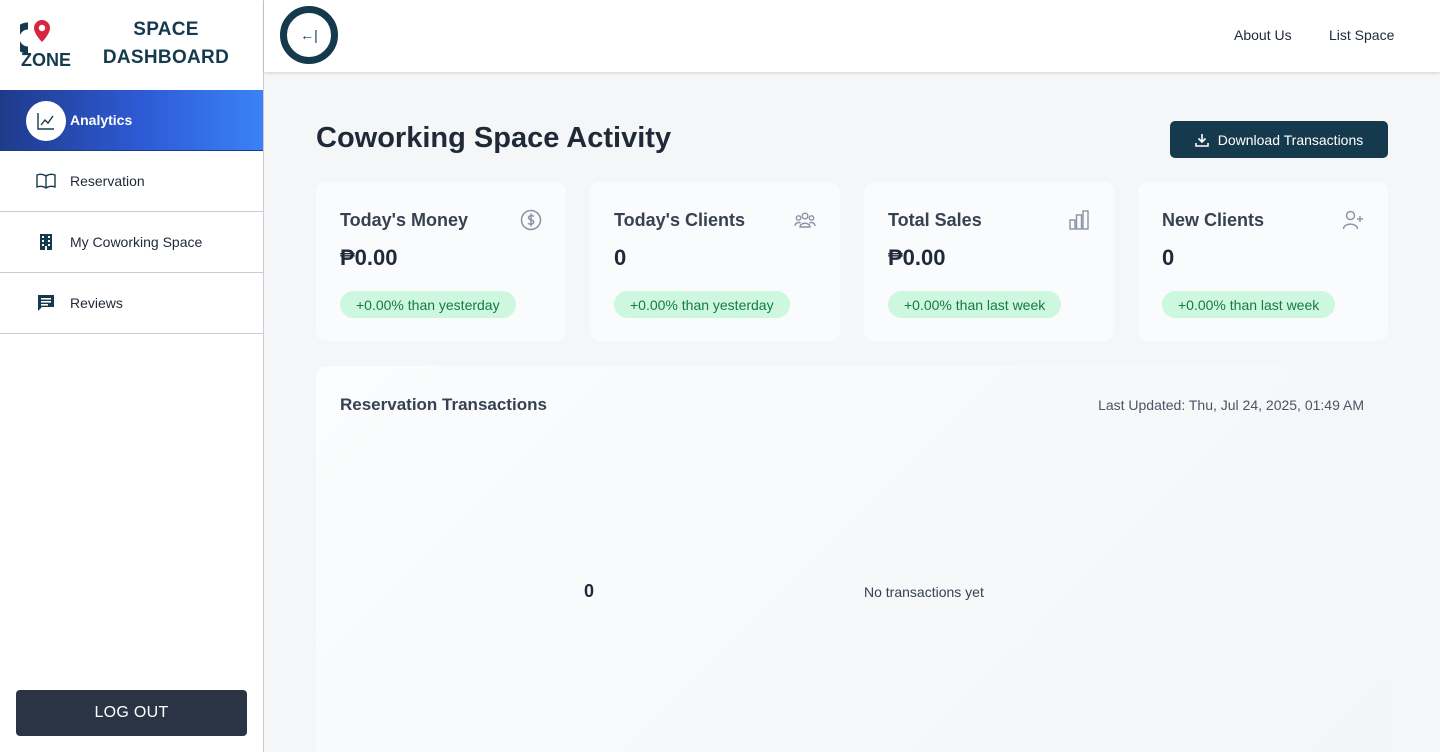  What do you see at coordinates (1213, 220) in the screenshot?
I see `card-title: New Clients` at bounding box center [1213, 220].